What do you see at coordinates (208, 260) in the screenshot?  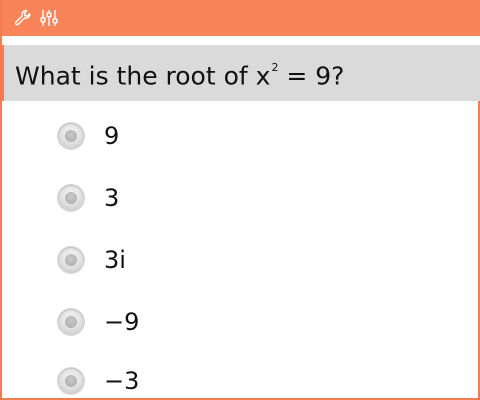 I see `answer-option-3: 3i` at bounding box center [208, 260].